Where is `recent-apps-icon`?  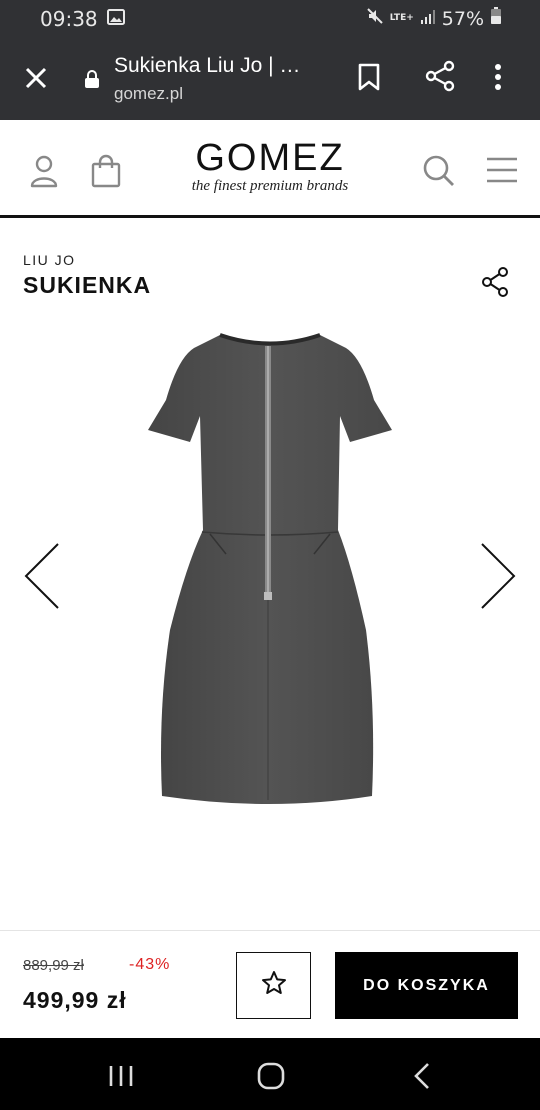 recent-apps-icon is located at coordinates (121, 1078).